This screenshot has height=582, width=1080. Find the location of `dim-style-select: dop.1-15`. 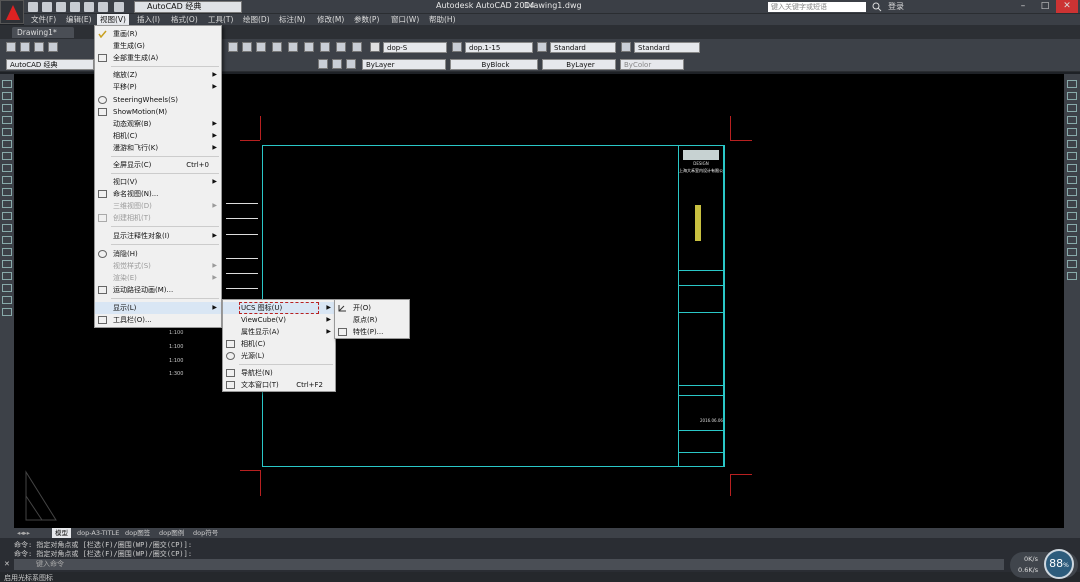

dim-style-select: dop.1-15 is located at coordinates (499, 47).